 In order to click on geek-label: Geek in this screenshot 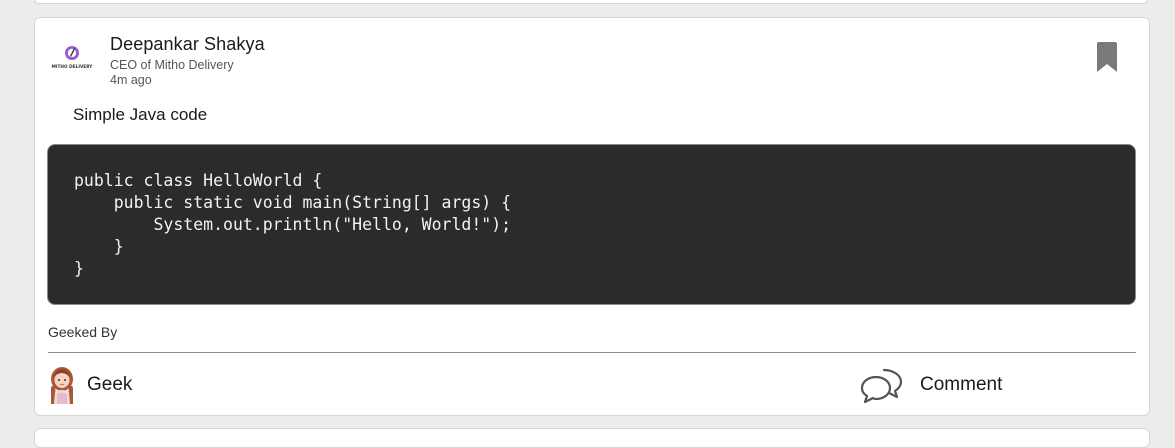, I will do `click(110, 384)`.